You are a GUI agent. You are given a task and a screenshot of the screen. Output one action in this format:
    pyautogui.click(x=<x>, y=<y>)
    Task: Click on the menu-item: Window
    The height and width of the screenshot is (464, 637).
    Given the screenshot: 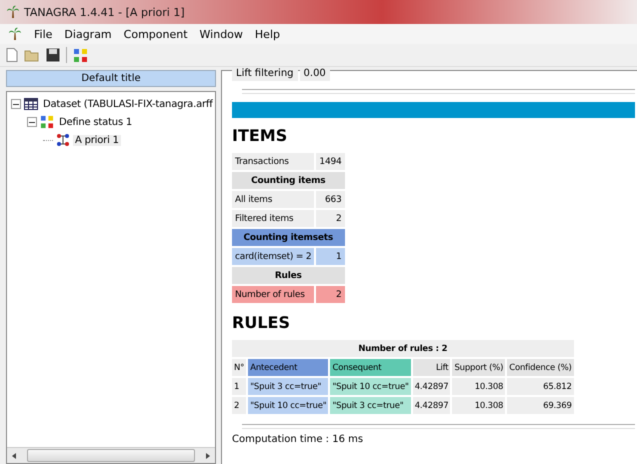 What is the action you would take?
    pyautogui.click(x=221, y=34)
    